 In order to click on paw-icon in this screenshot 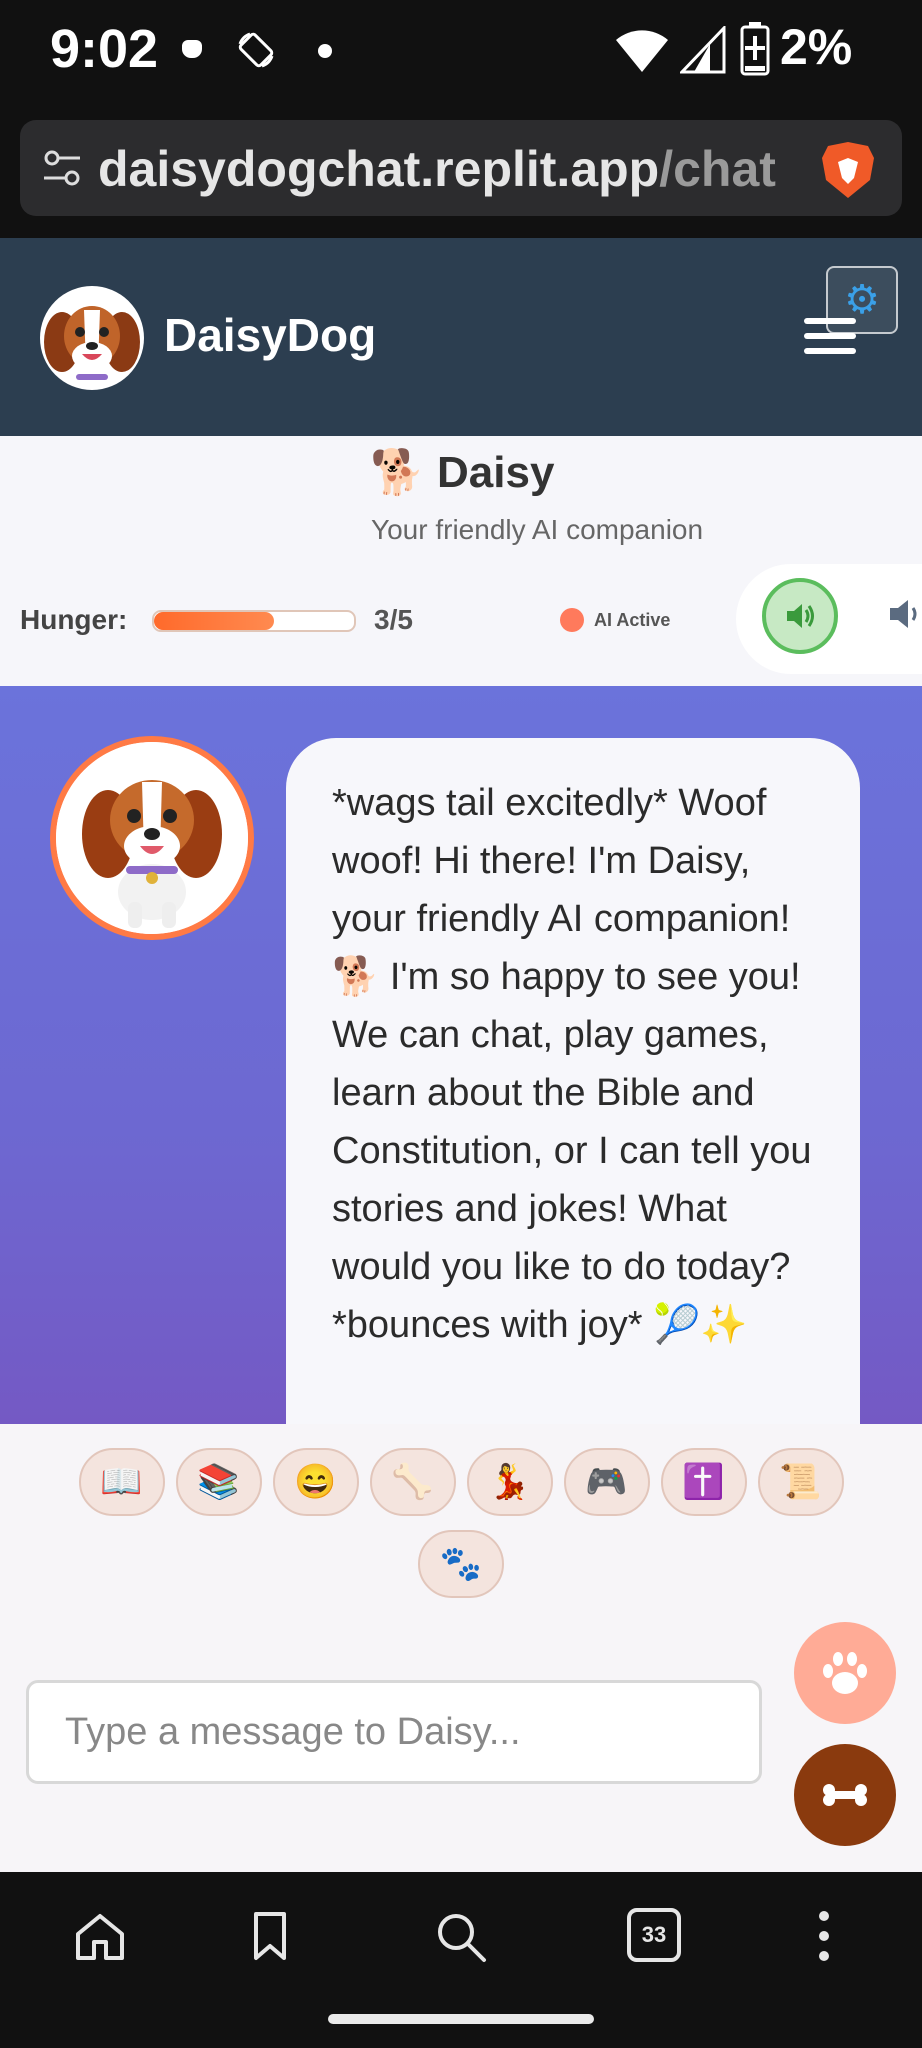, I will do `click(845, 1673)`.